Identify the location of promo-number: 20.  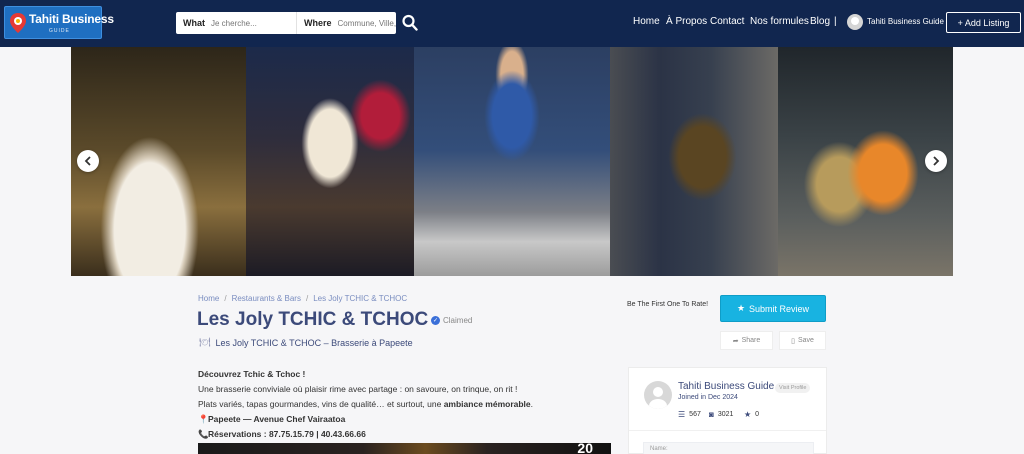
(585, 448).